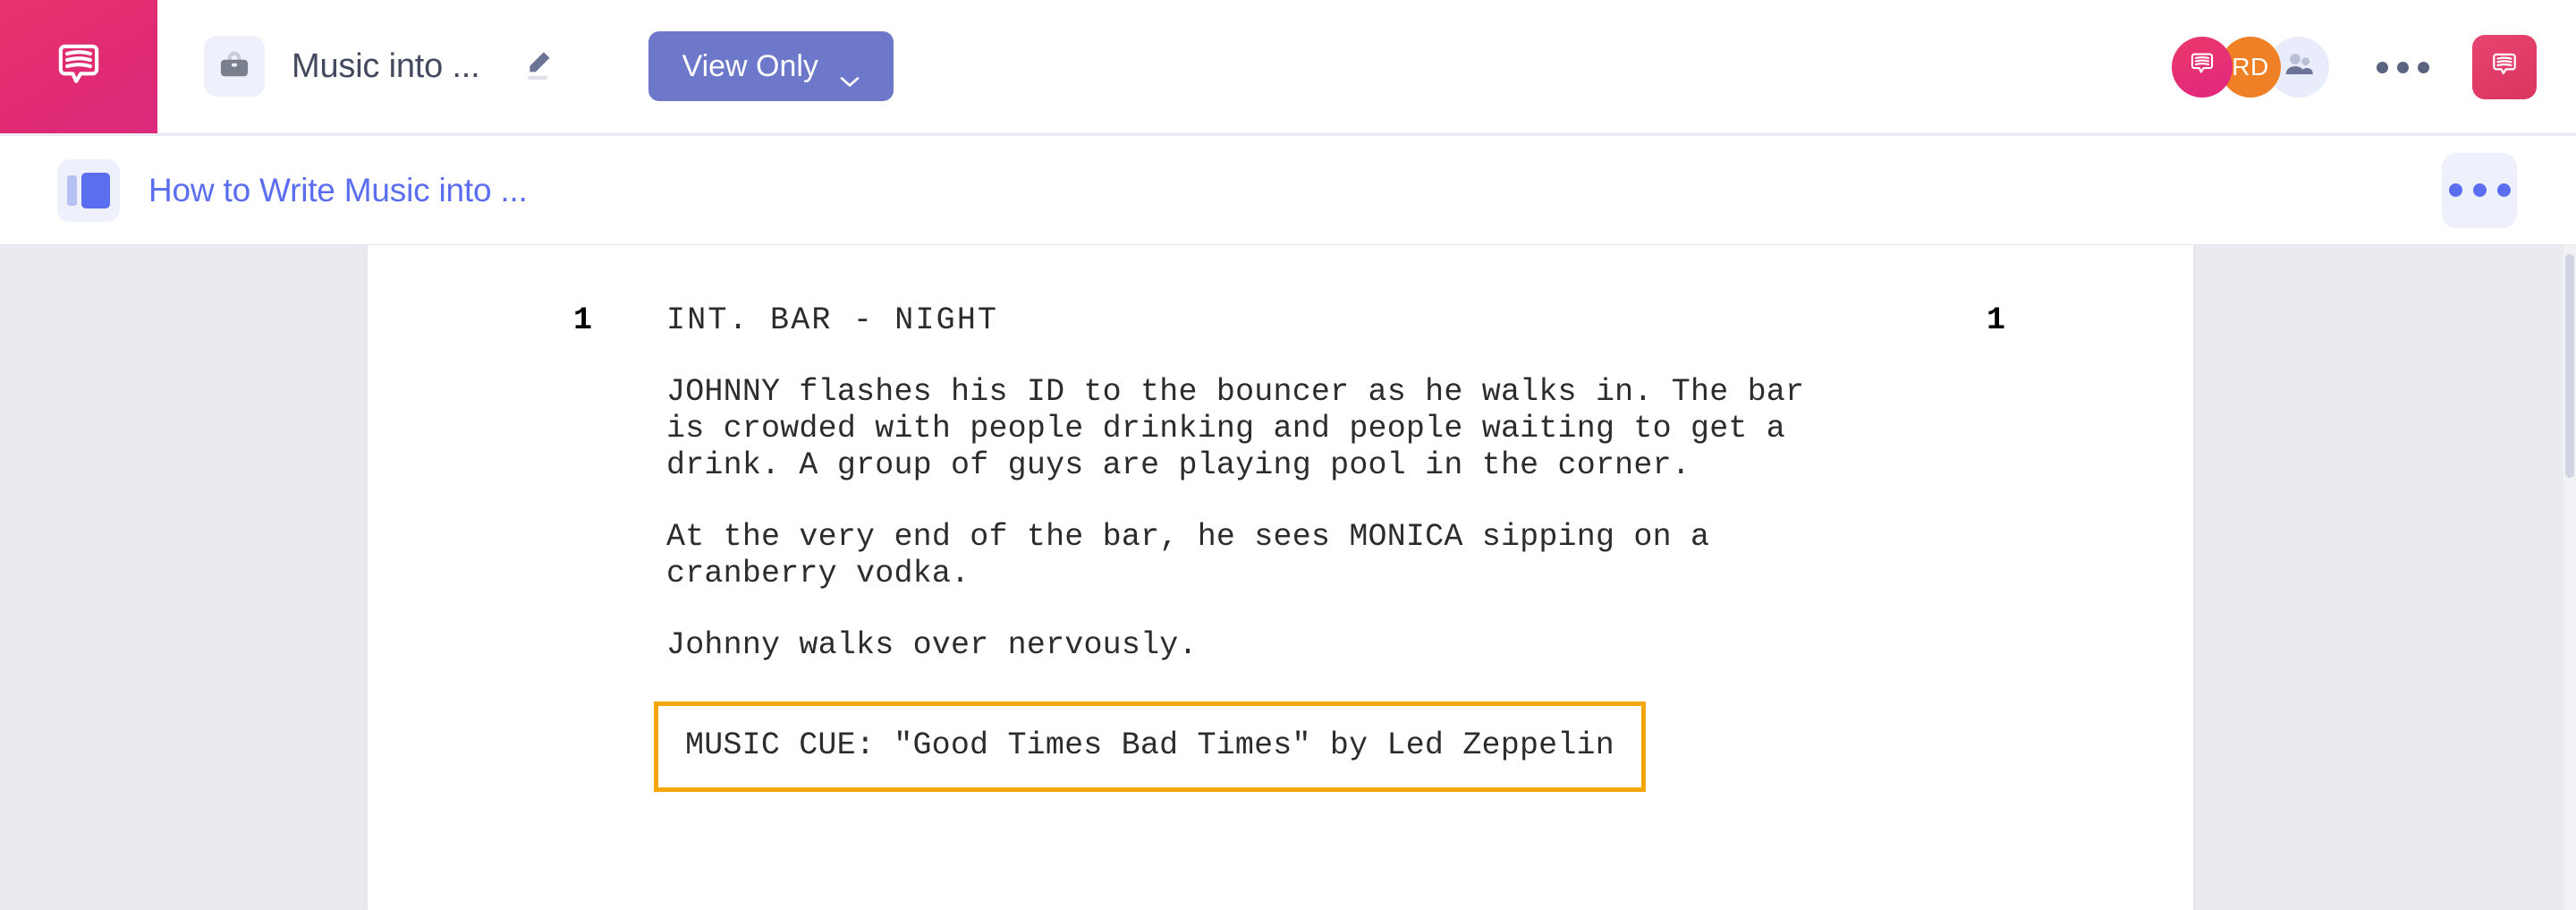 The height and width of the screenshot is (910, 2576). I want to click on document-icon-spine, so click(72, 190).